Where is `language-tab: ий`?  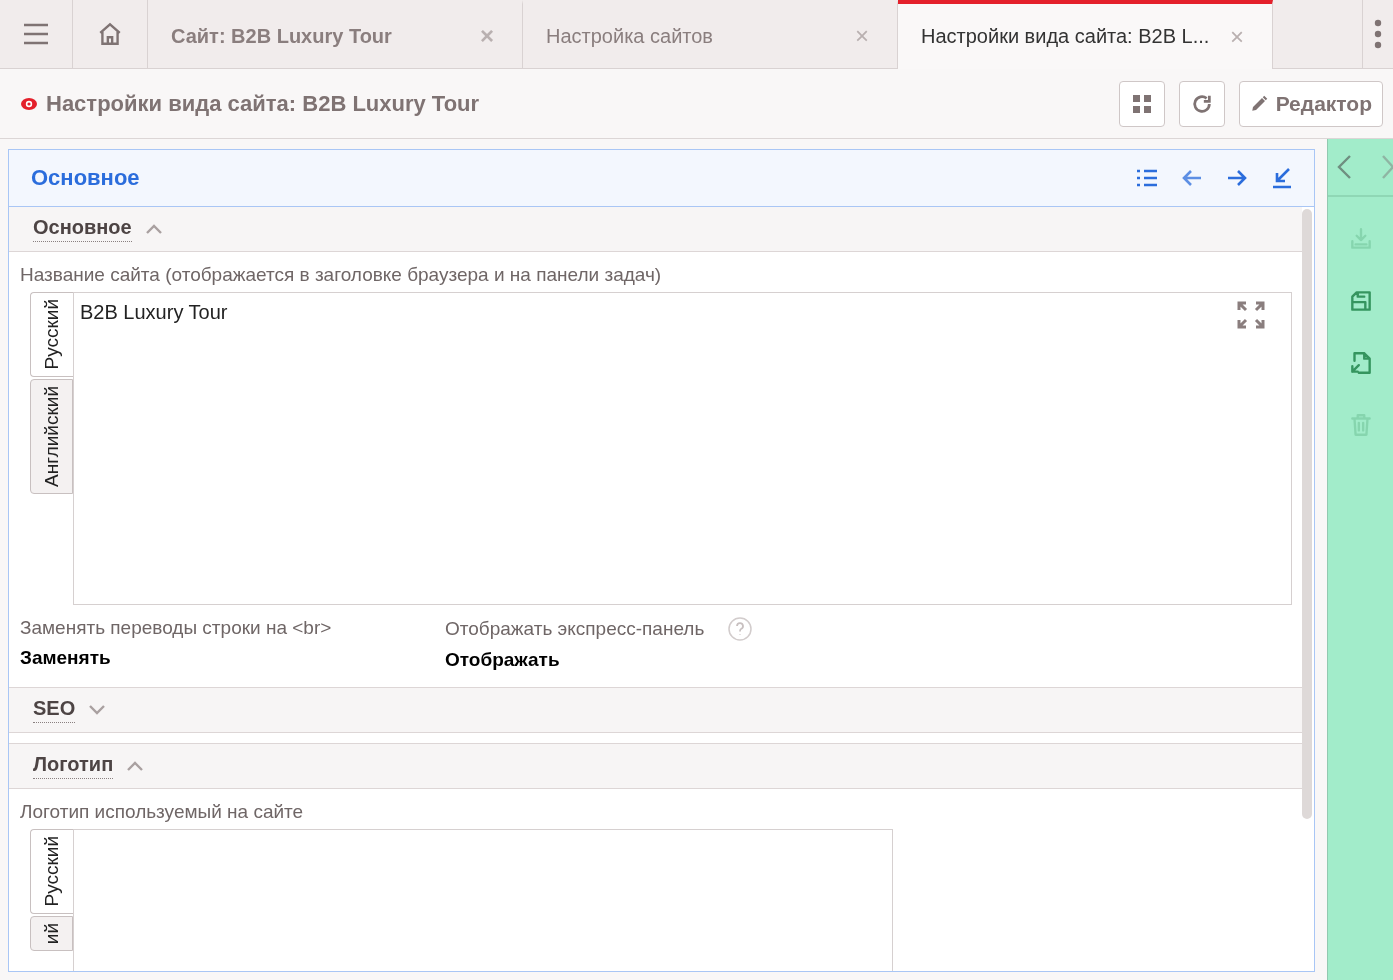 language-tab: ий is located at coordinates (51, 933).